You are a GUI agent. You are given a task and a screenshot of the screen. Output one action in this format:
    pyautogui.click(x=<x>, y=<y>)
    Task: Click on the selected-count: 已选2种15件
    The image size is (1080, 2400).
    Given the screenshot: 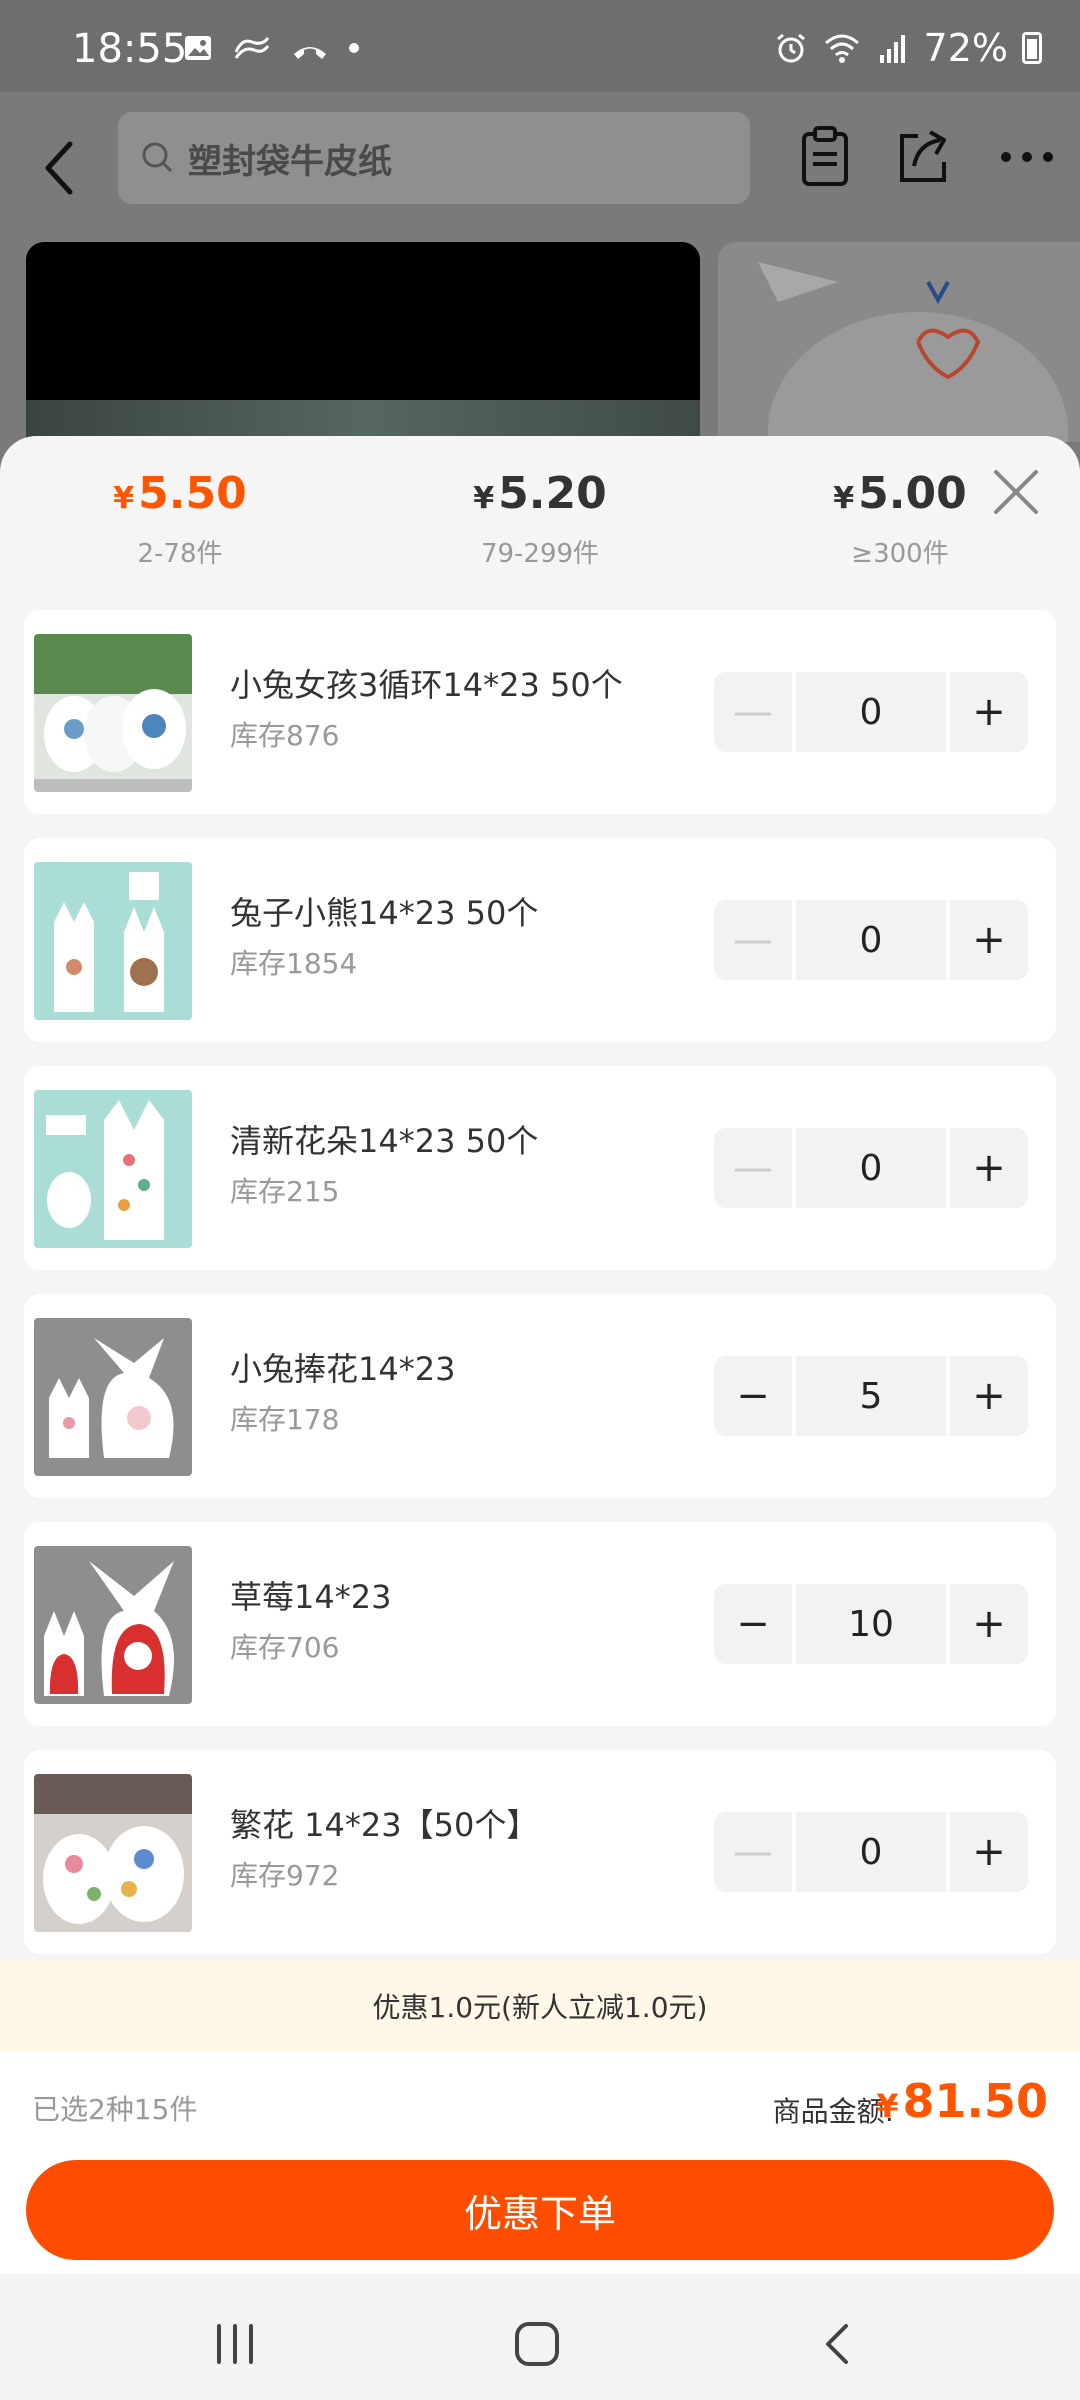 What is the action you would take?
    pyautogui.click(x=115, y=2109)
    